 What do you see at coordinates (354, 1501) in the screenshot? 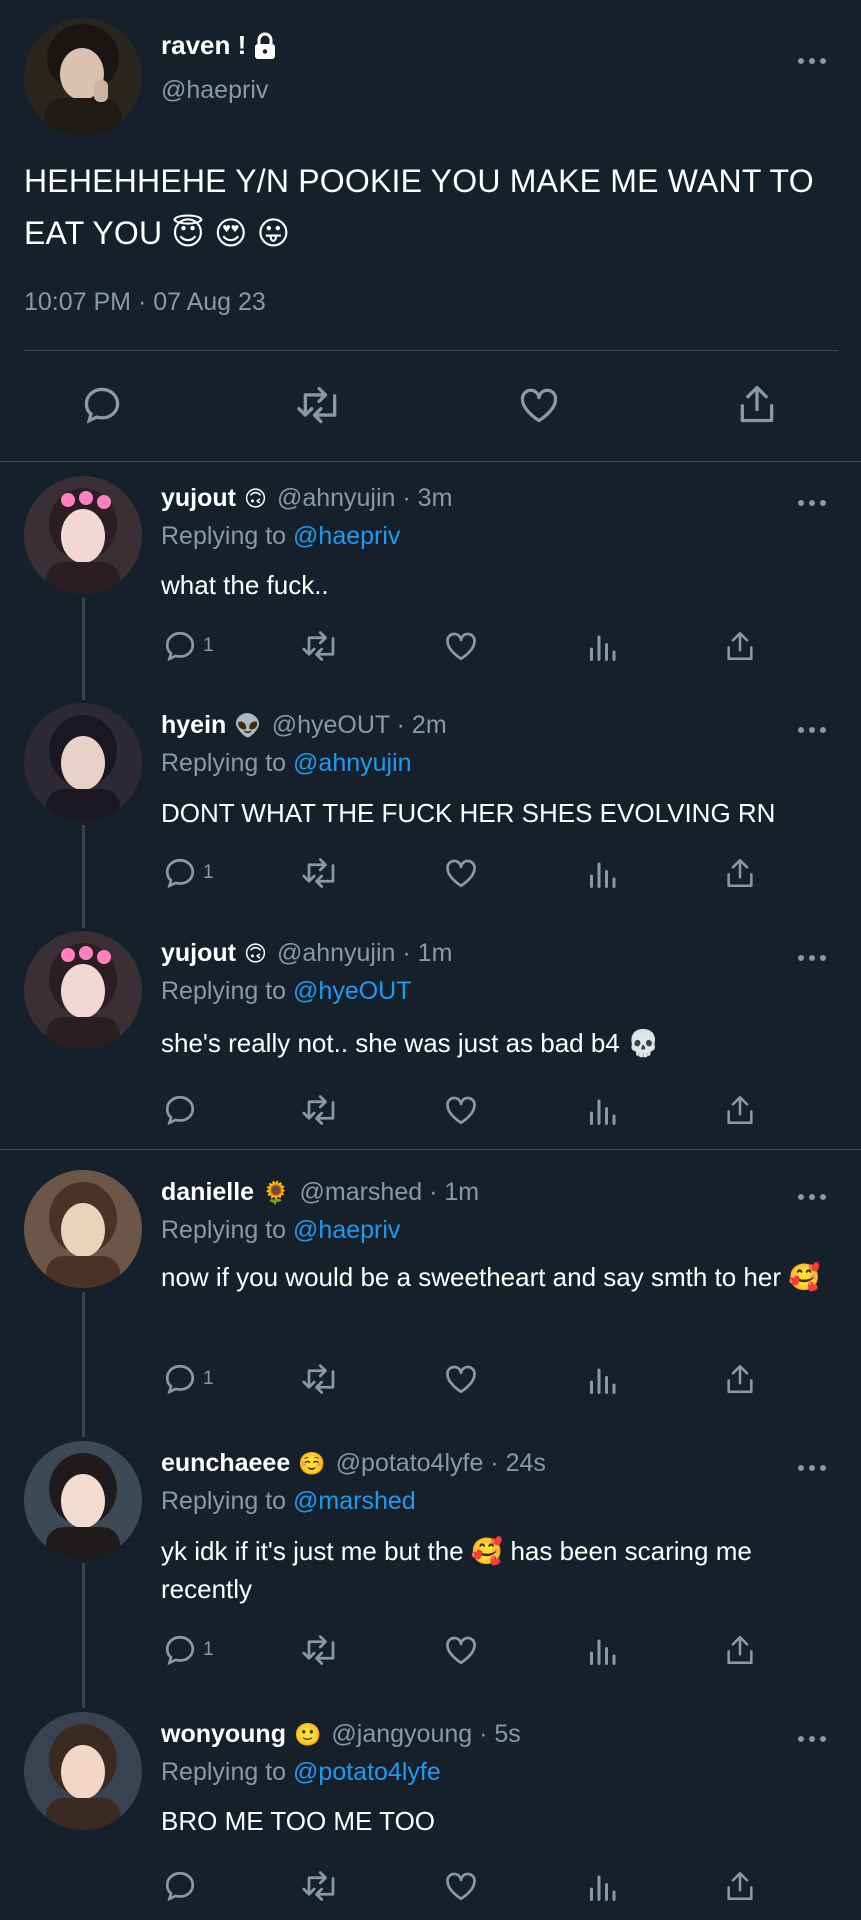
I see `replying-to-link: @marshed` at bounding box center [354, 1501].